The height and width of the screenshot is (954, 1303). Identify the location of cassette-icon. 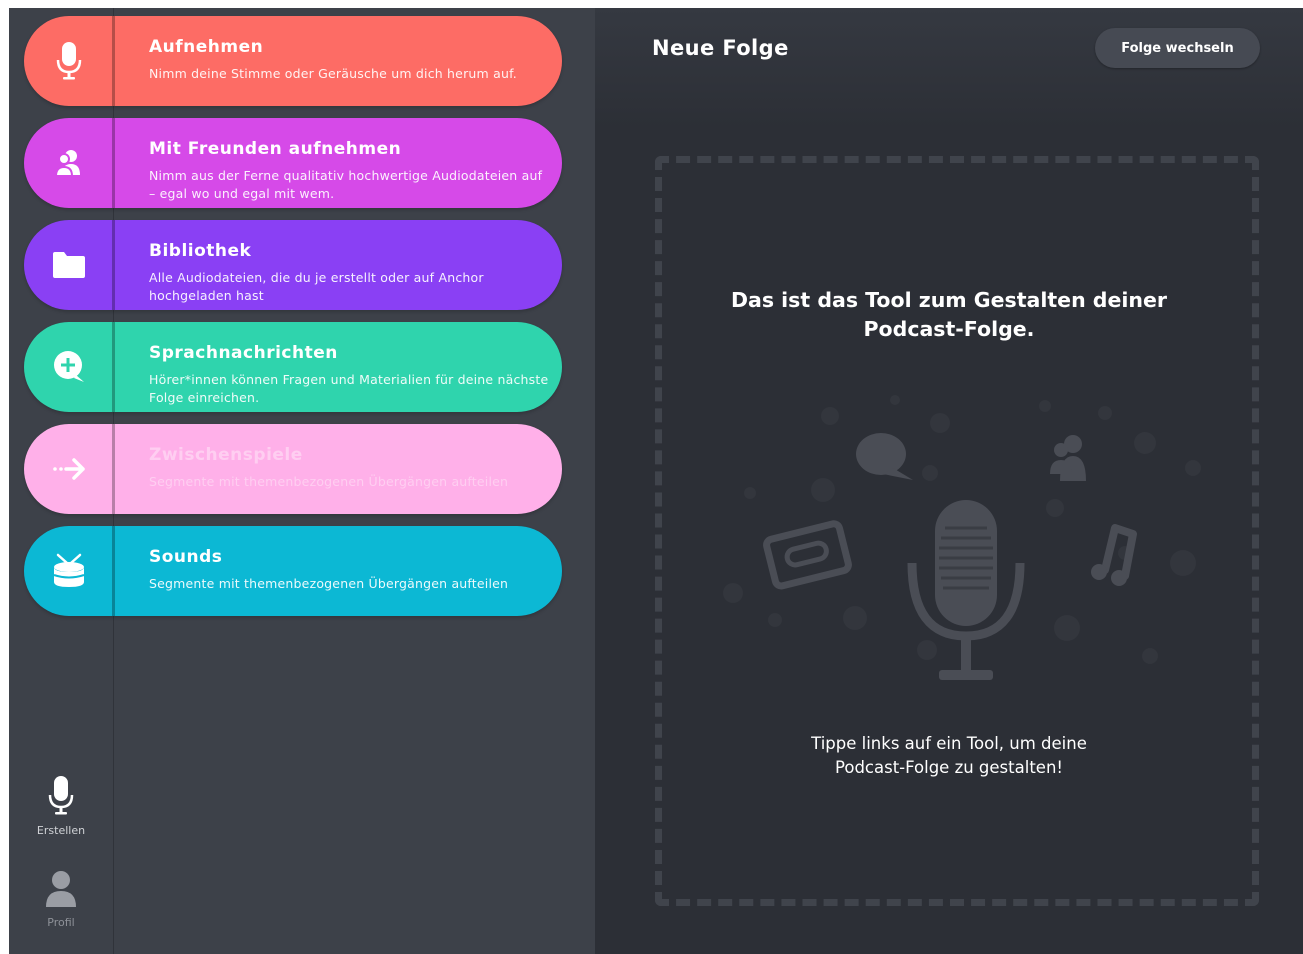
(807, 555).